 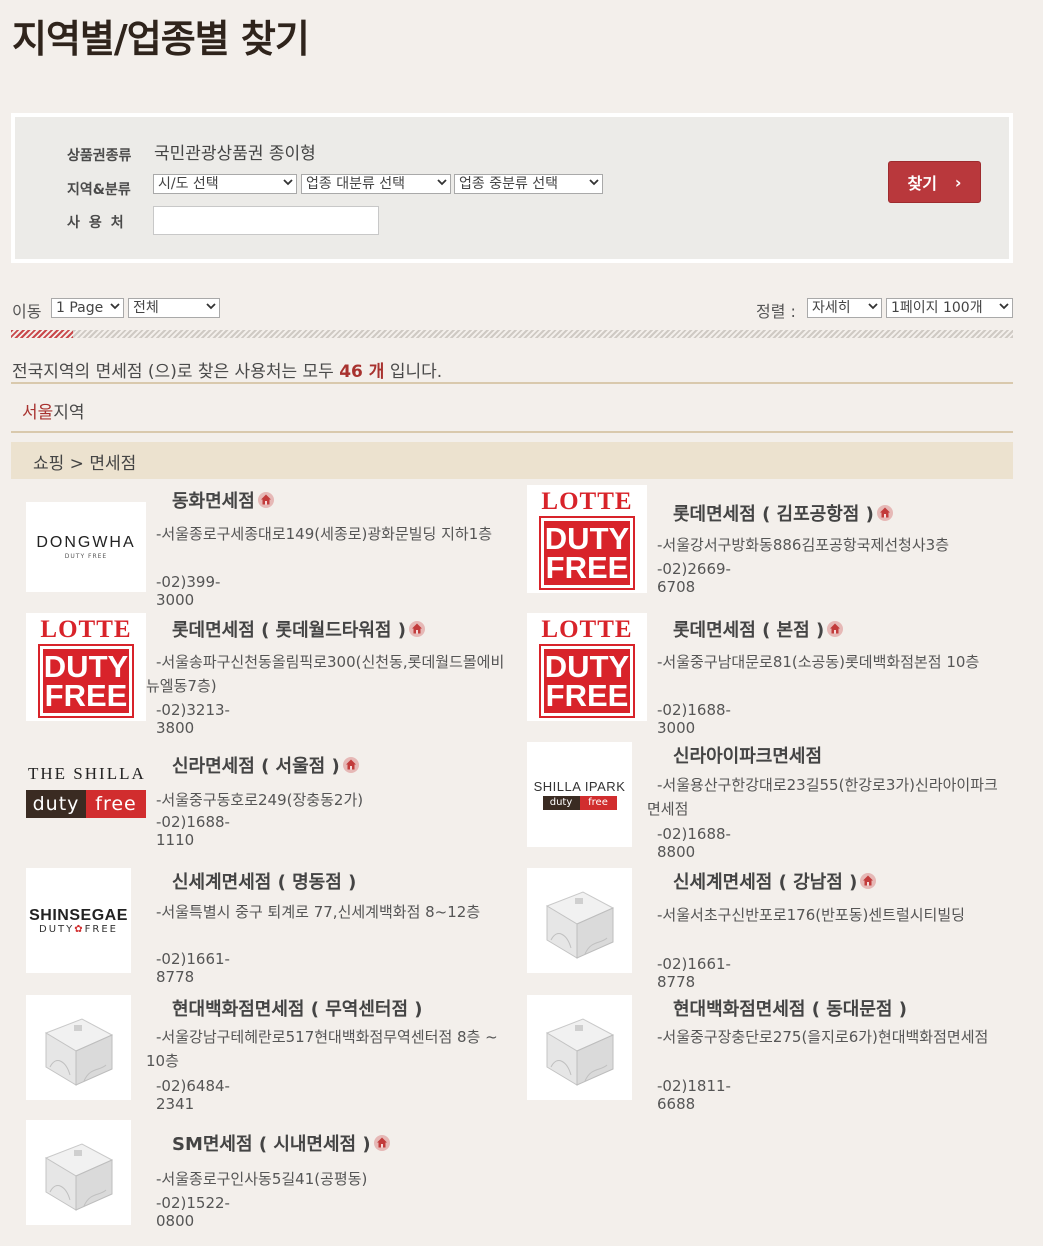 What do you see at coordinates (325, 674) in the screenshot?
I see `store-address: -서울송파구신천동올림픽로300(신천동,롯데월드몰에비뉴엘동7층)` at bounding box center [325, 674].